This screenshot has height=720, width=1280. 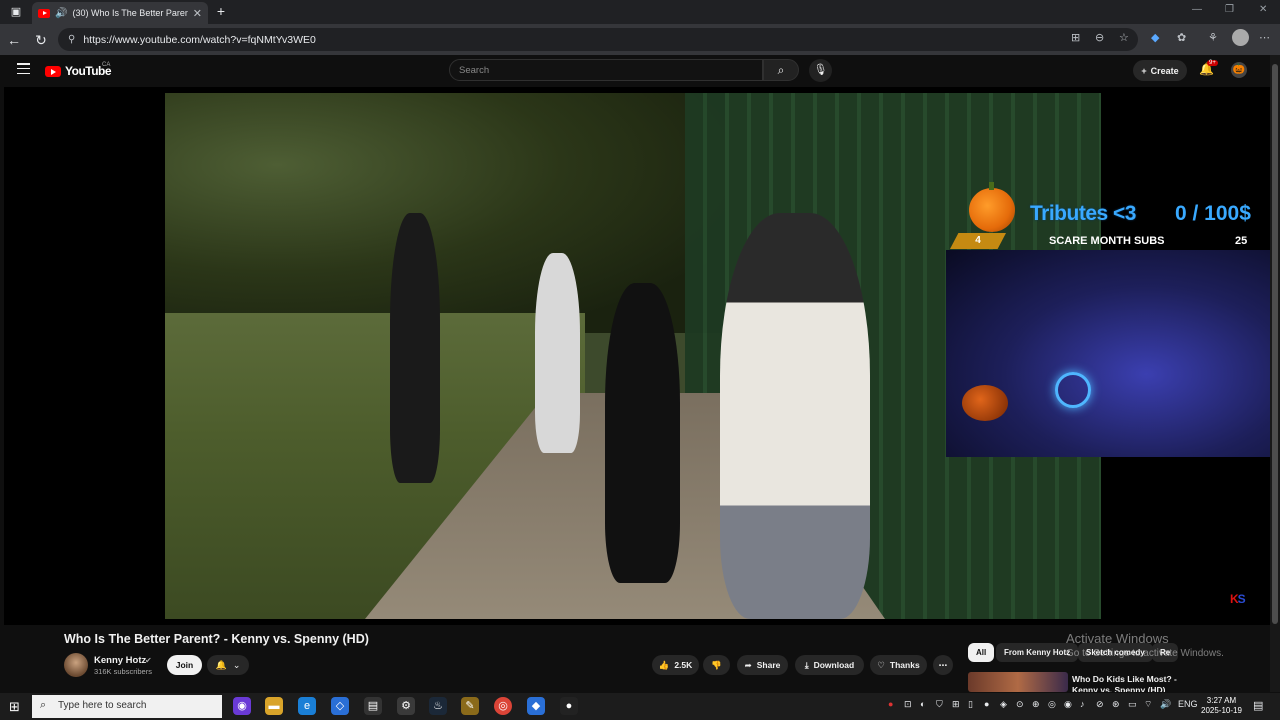 What do you see at coordinates (53, 71) in the screenshot?
I see `youtube-logo-icon` at bounding box center [53, 71].